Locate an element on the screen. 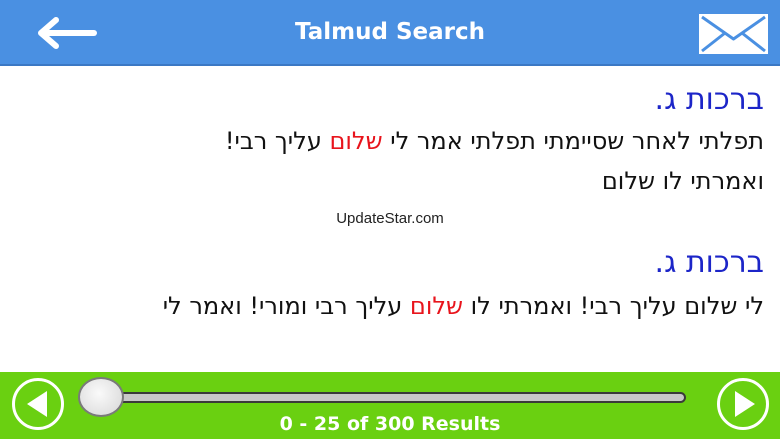  mail-button is located at coordinates (733, 34).